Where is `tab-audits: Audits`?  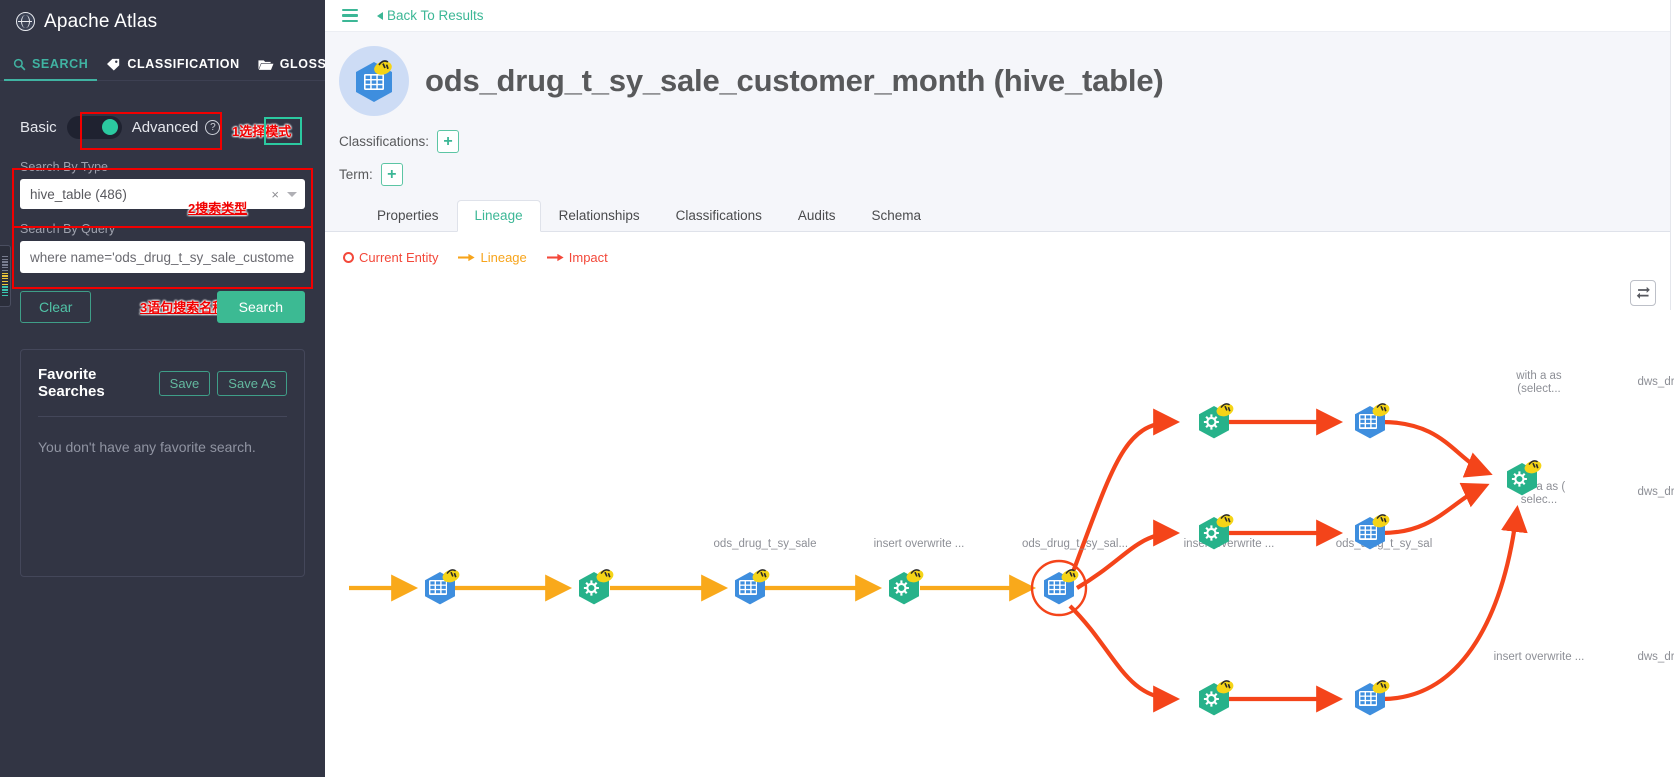
tab-audits: Audits is located at coordinates (817, 216).